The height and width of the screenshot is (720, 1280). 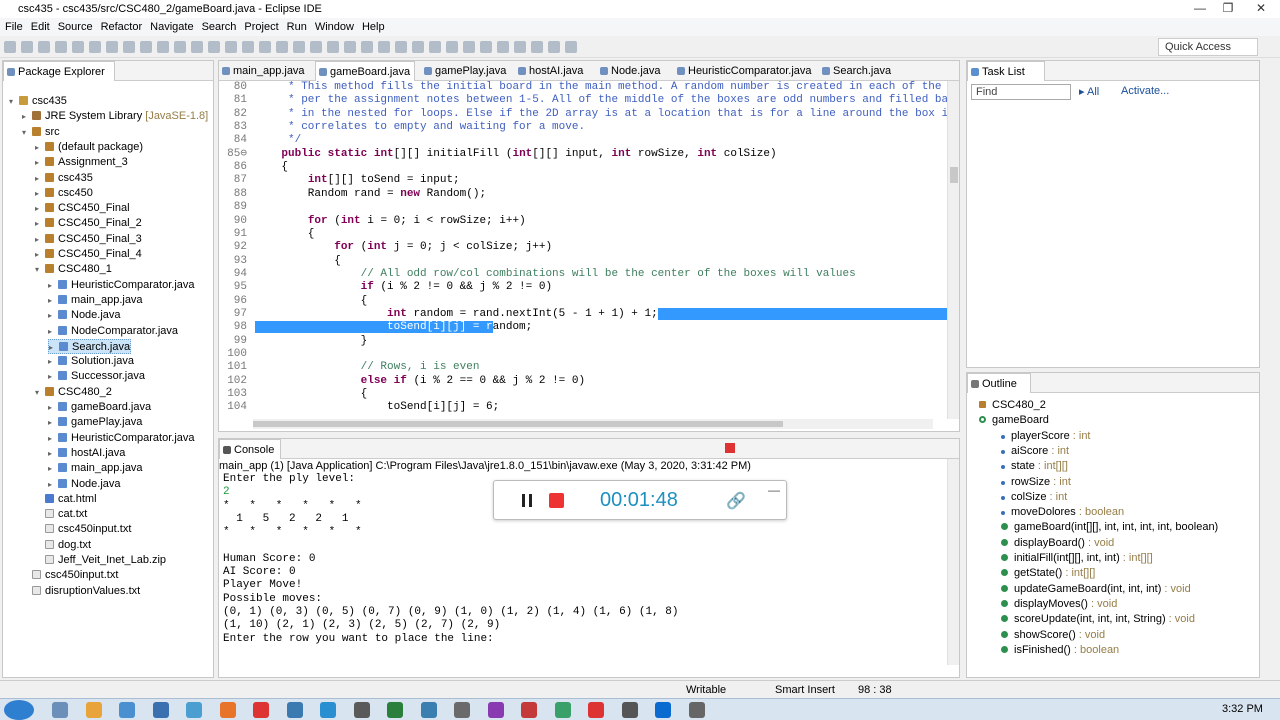 What do you see at coordinates (219, 27) in the screenshot?
I see `menu-search: Search` at bounding box center [219, 27].